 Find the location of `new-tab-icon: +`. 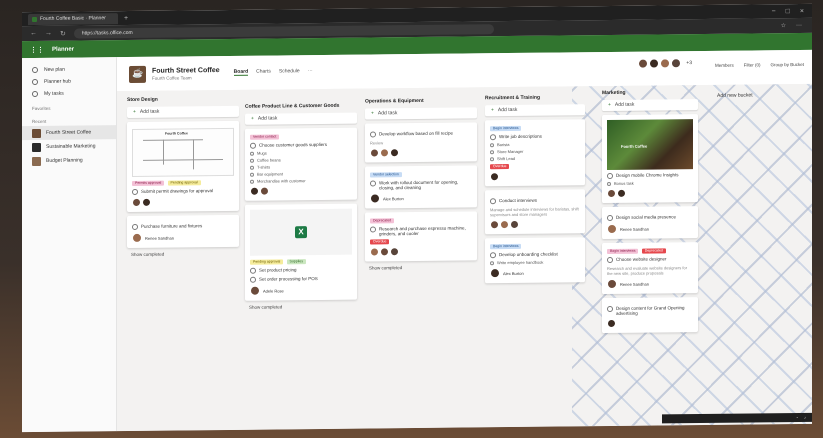

new-tab-icon: + is located at coordinates (126, 18).